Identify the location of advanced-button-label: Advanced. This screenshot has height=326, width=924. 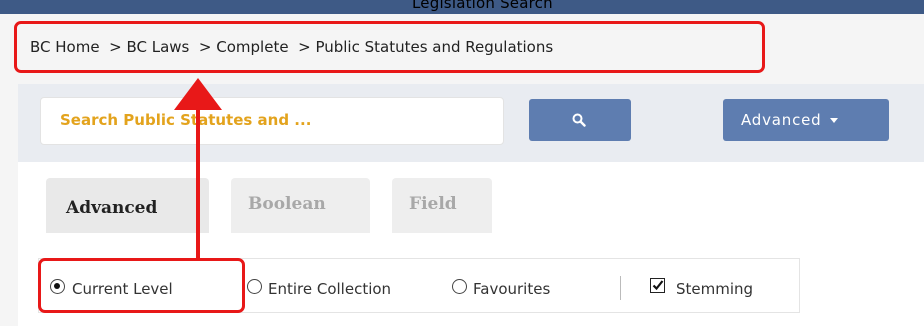
(781, 120).